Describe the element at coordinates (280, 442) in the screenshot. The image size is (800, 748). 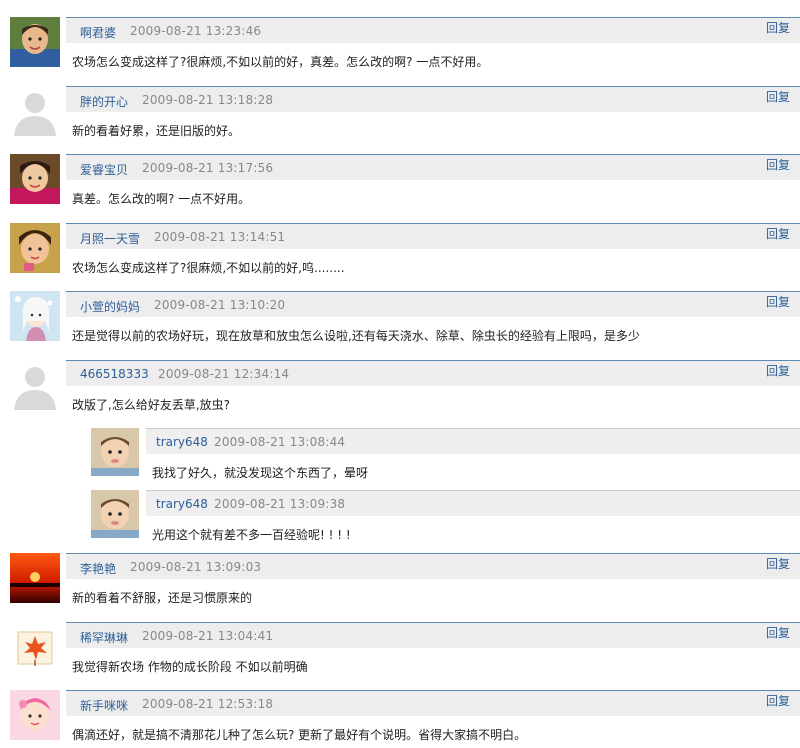
I see `timestamp: 2009-08-21 13:08:44` at that location.